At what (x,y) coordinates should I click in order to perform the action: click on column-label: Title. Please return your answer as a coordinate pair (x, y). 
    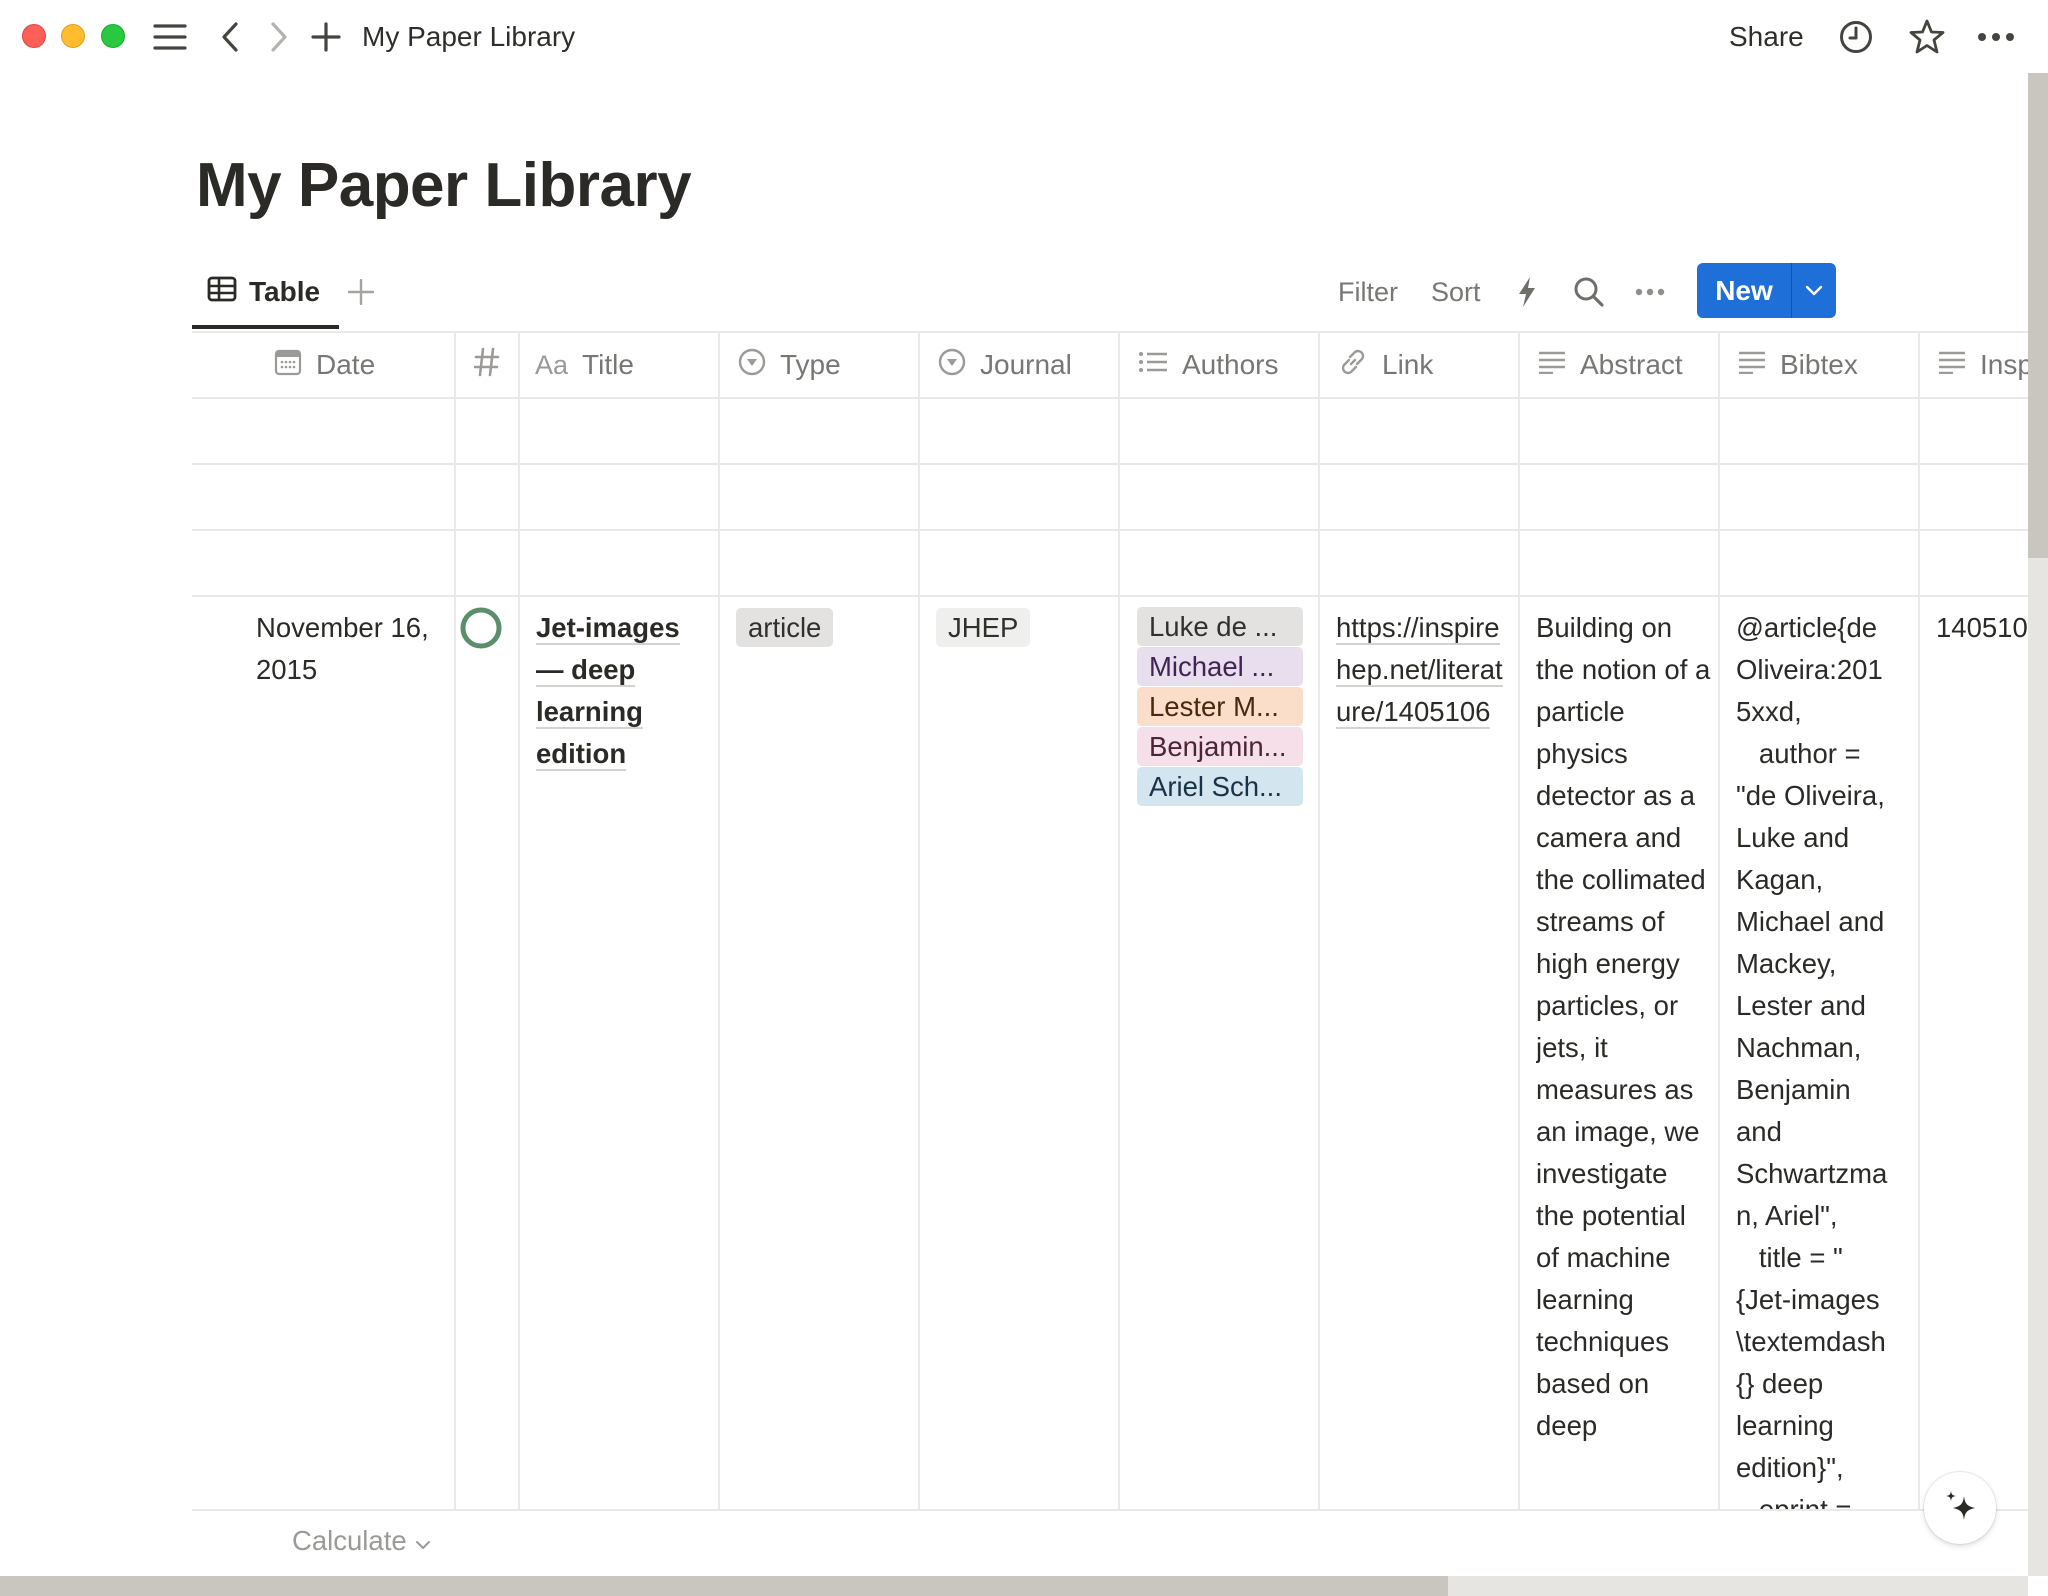
    Looking at the image, I should click on (608, 364).